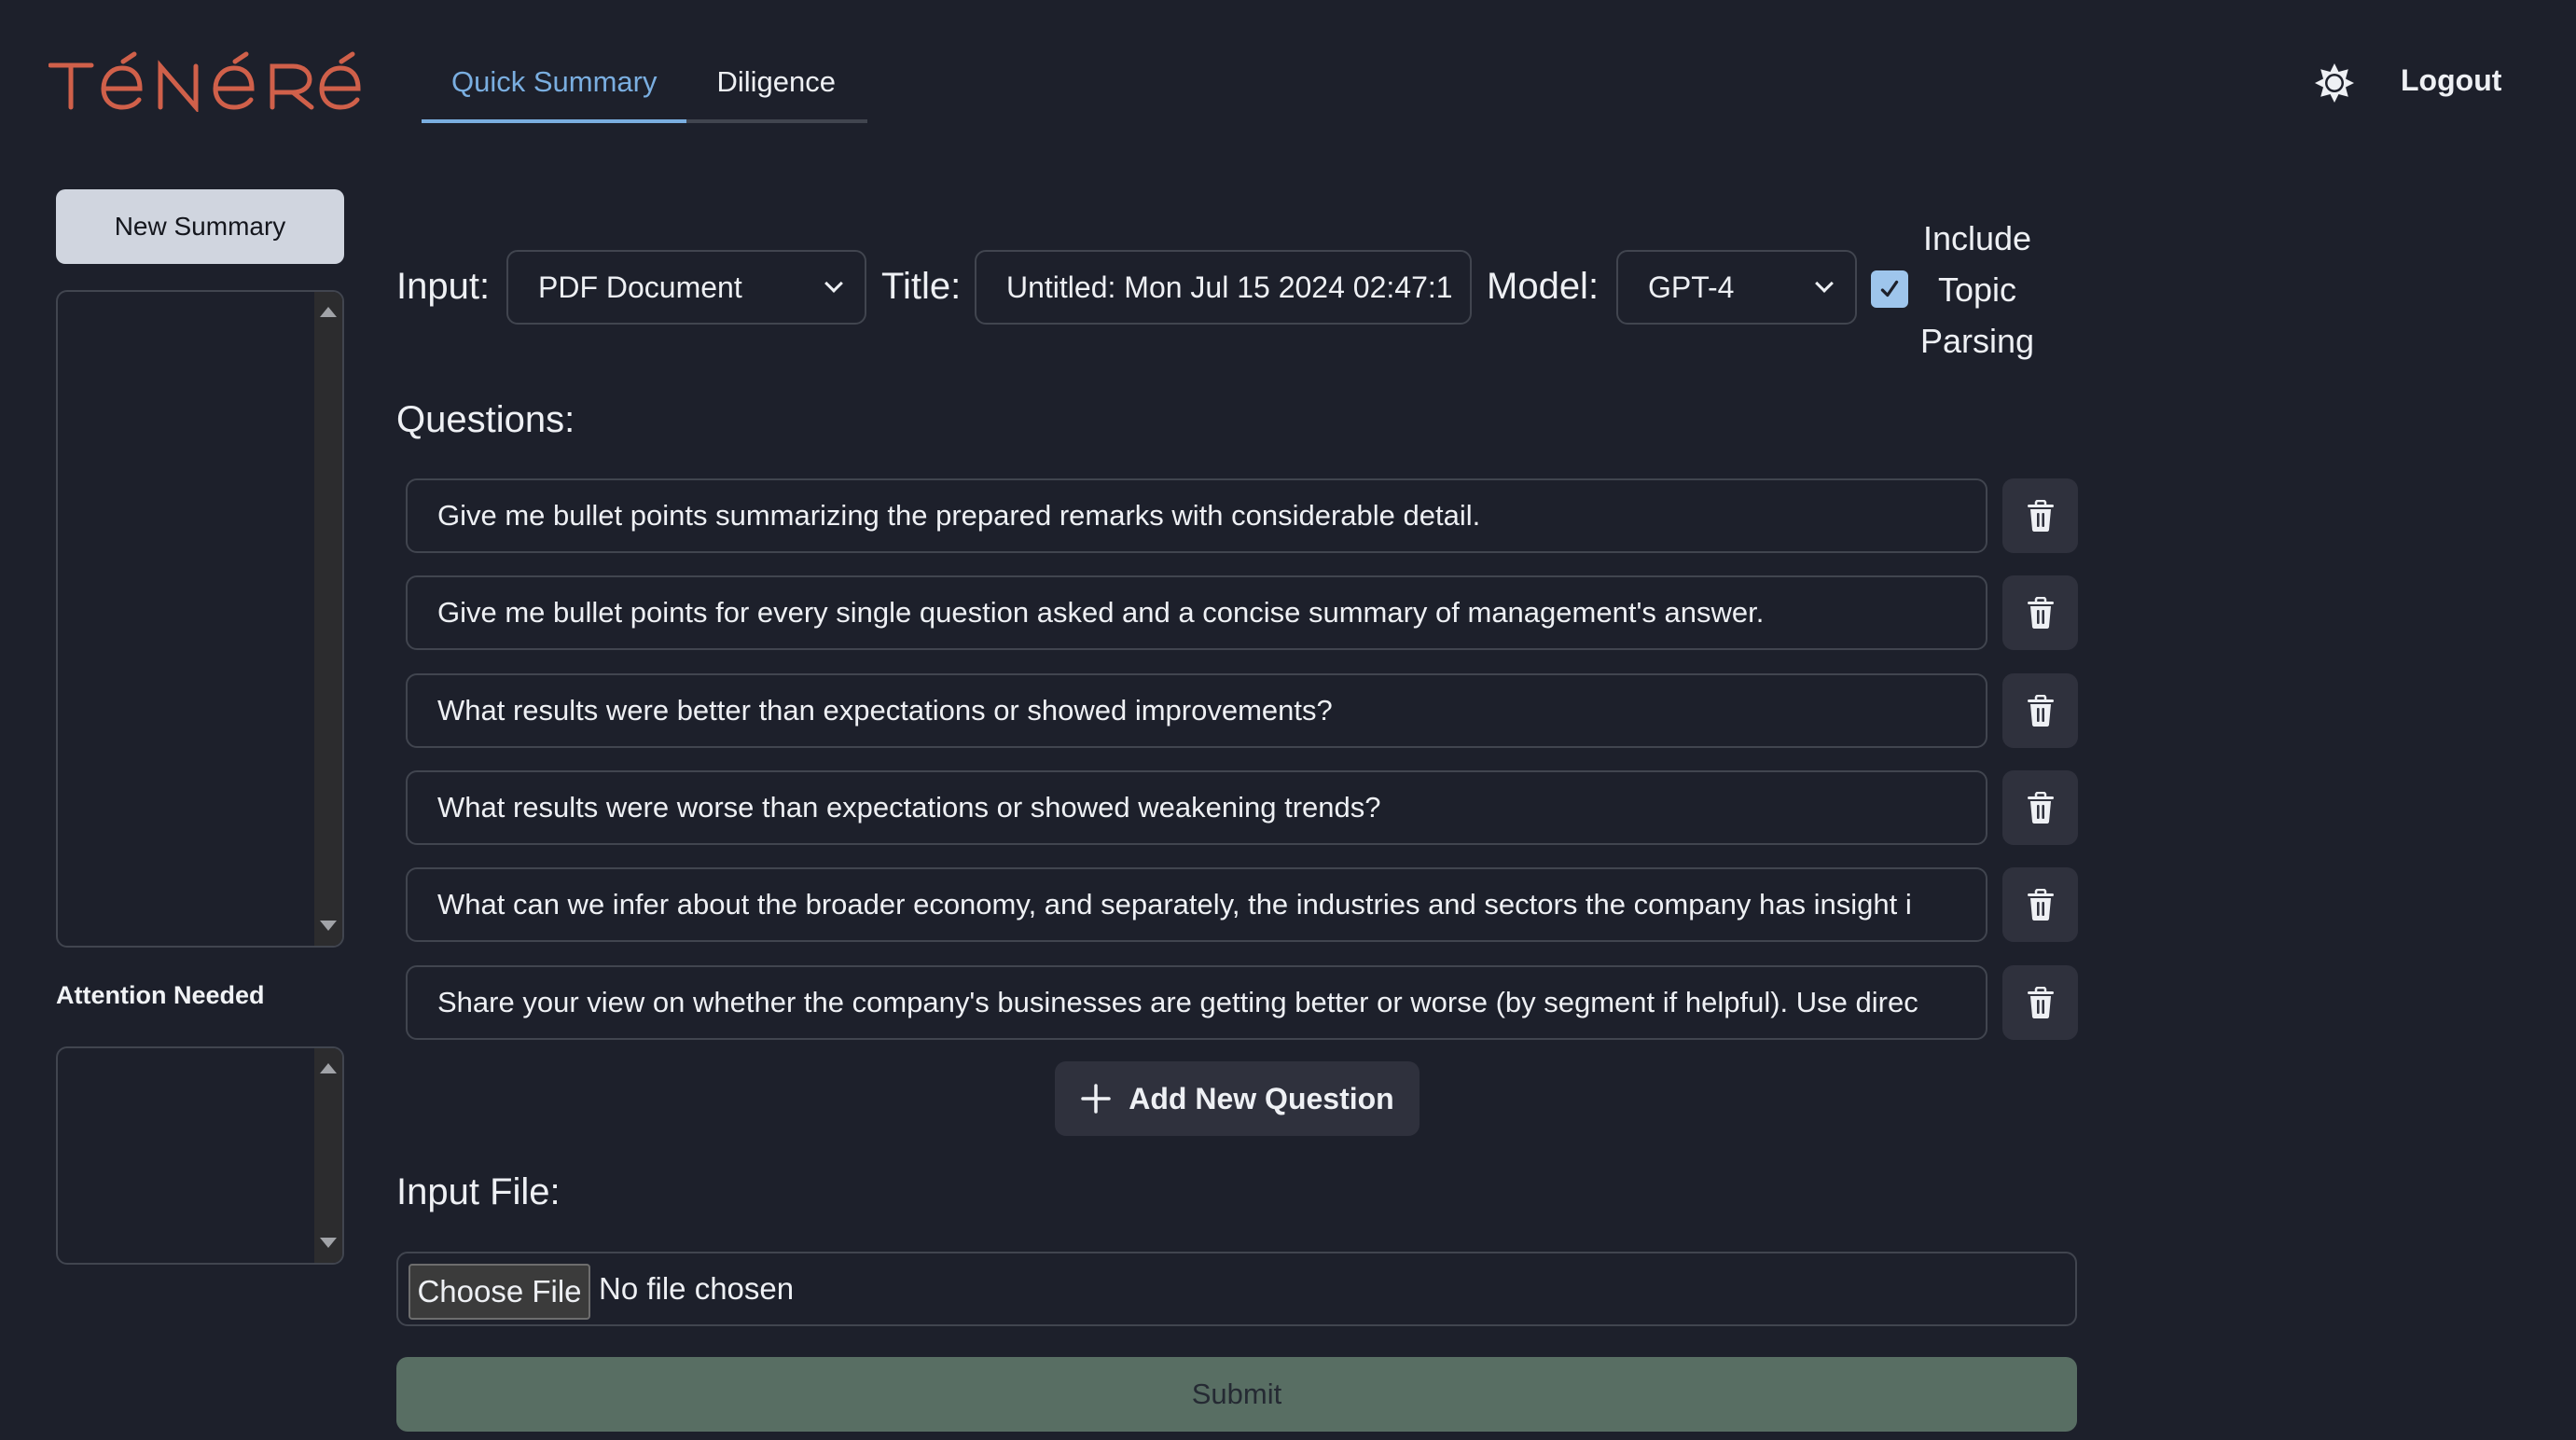 This screenshot has width=2576, height=1440. What do you see at coordinates (160, 995) in the screenshot?
I see `attention-needed-heading: Attention Needed` at bounding box center [160, 995].